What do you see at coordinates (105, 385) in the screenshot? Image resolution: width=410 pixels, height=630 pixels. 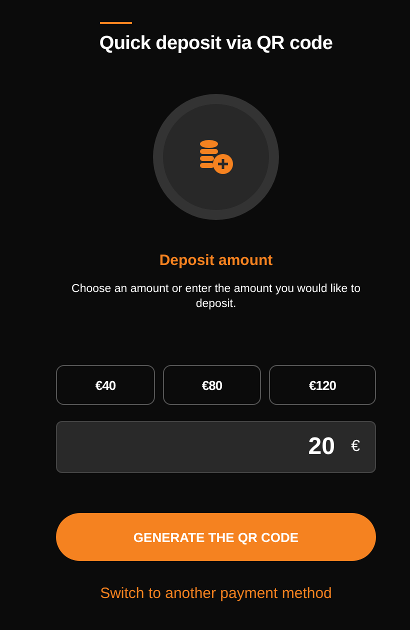 I see `amount-preset-button: €40` at bounding box center [105, 385].